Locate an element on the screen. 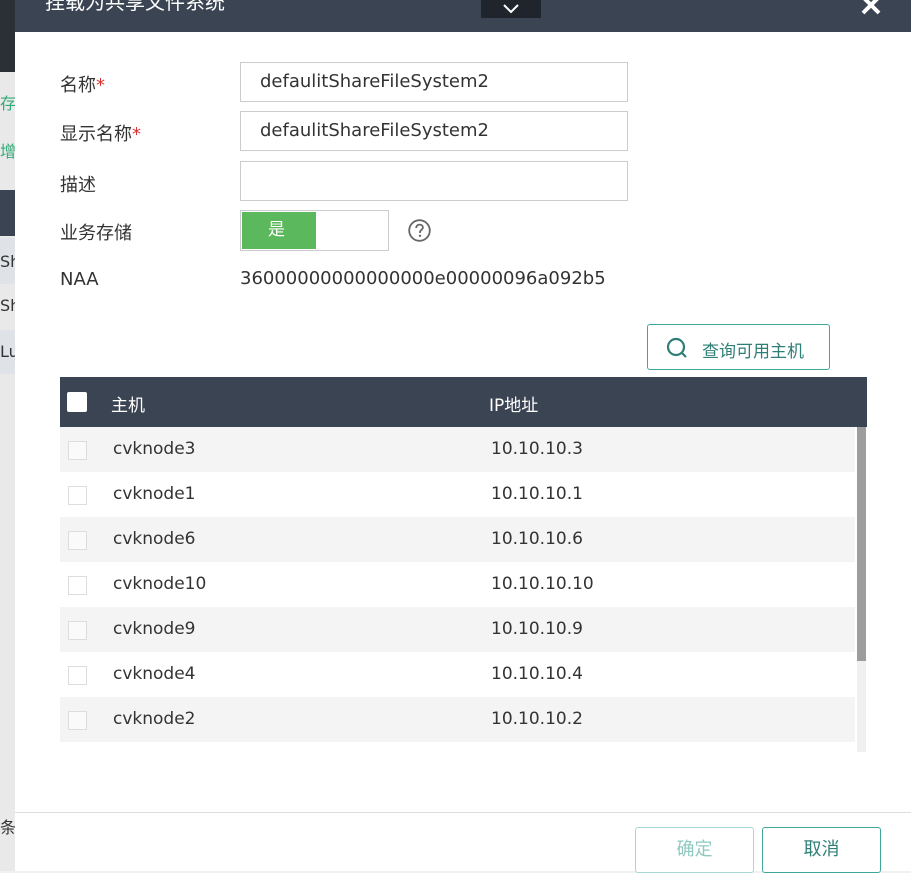 This screenshot has width=911, height=873. select-all-checkbox is located at coordinates (77, 402).